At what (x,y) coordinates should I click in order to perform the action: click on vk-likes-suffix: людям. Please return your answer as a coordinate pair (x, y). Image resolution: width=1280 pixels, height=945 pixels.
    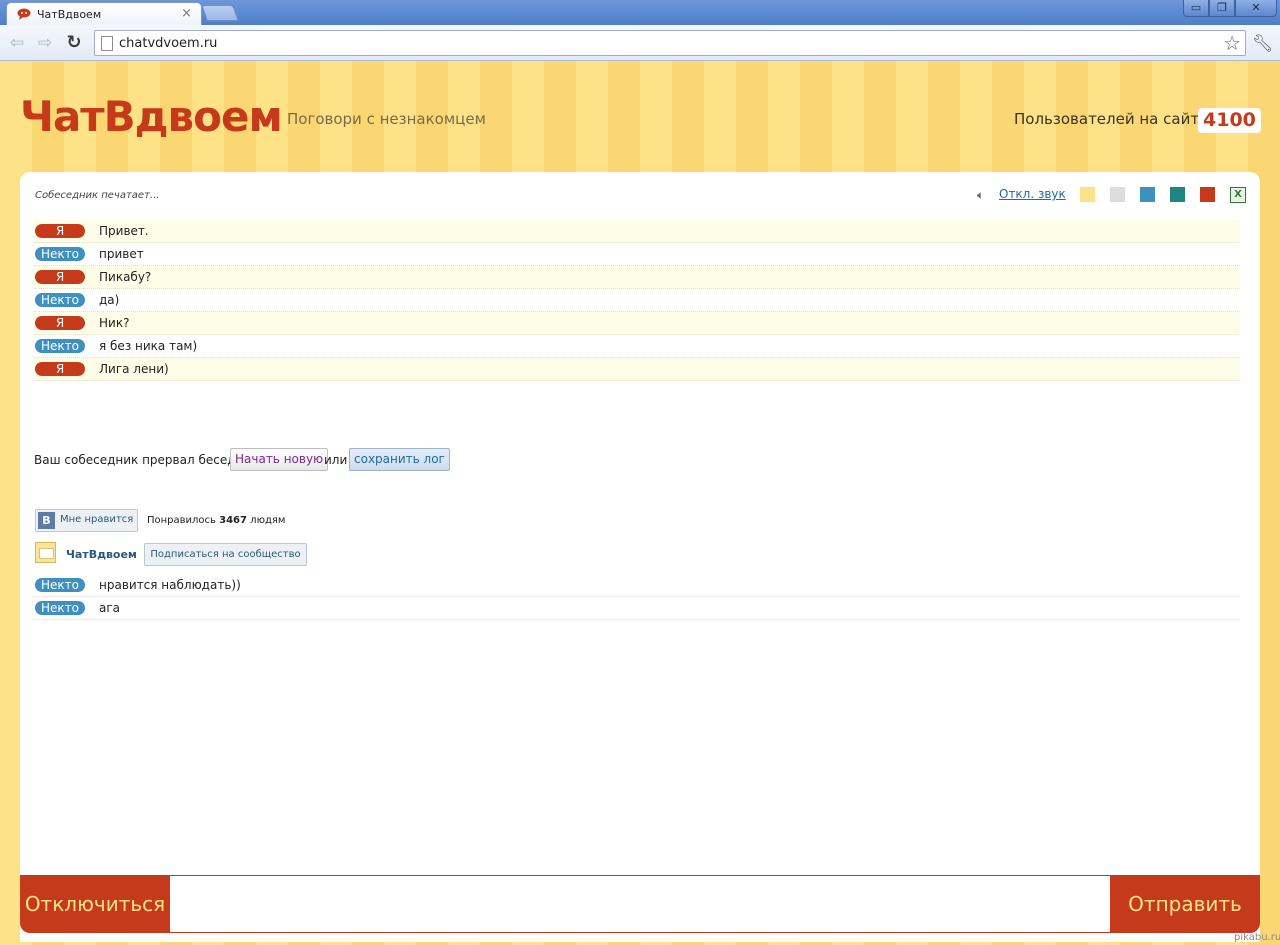
    Looking at the image, I should click on (268, 520).